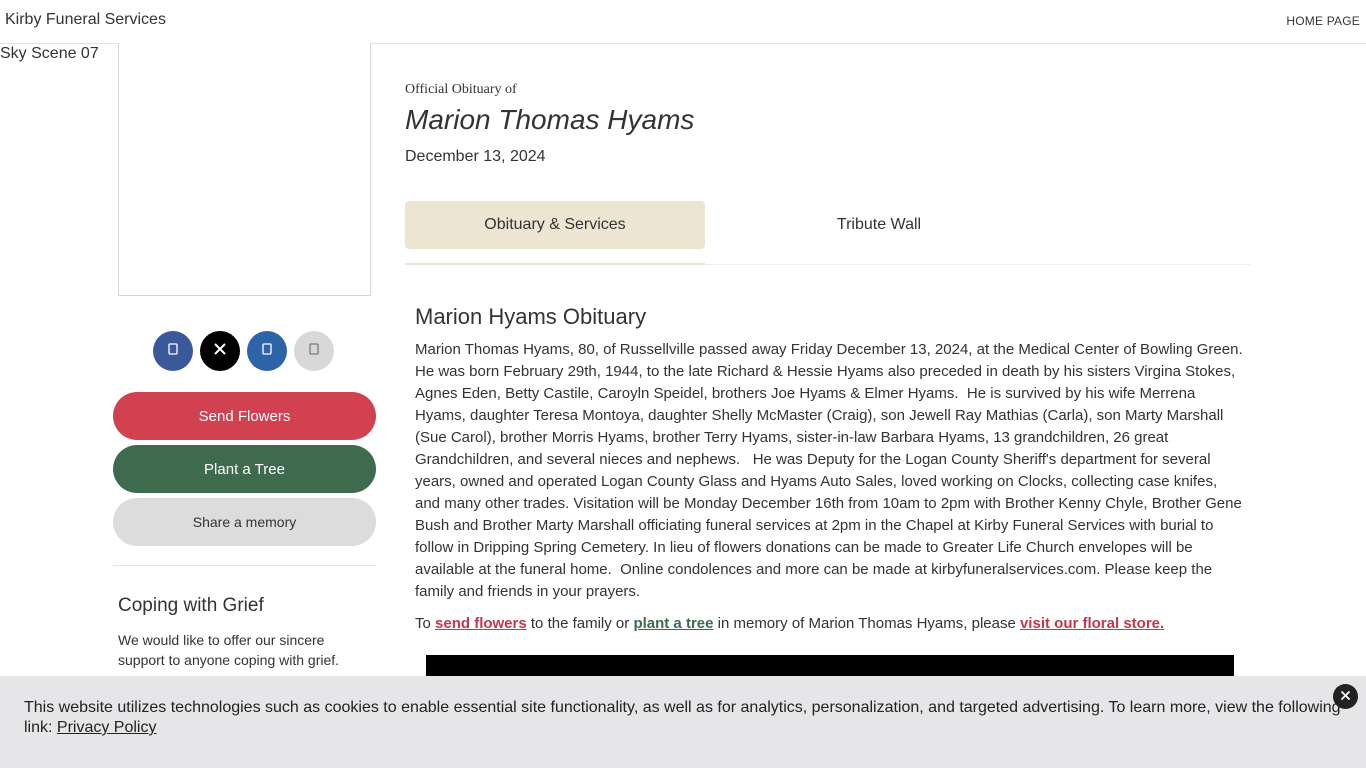 The image size is (1366, 768). I want to click on plant-tree-button: Plant a Tree, so click(244, 469).